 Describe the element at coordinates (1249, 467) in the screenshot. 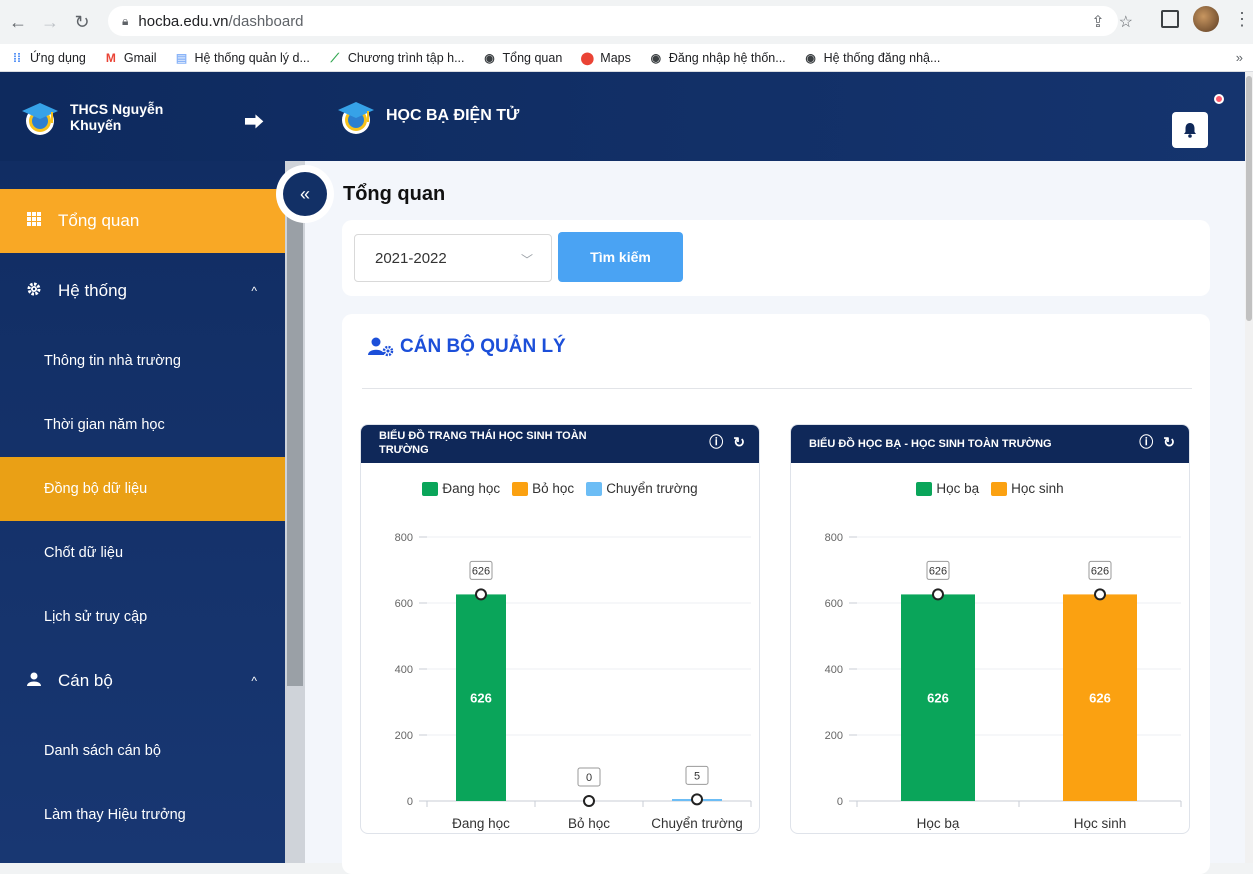

I see `page-scrollbar` at that location.